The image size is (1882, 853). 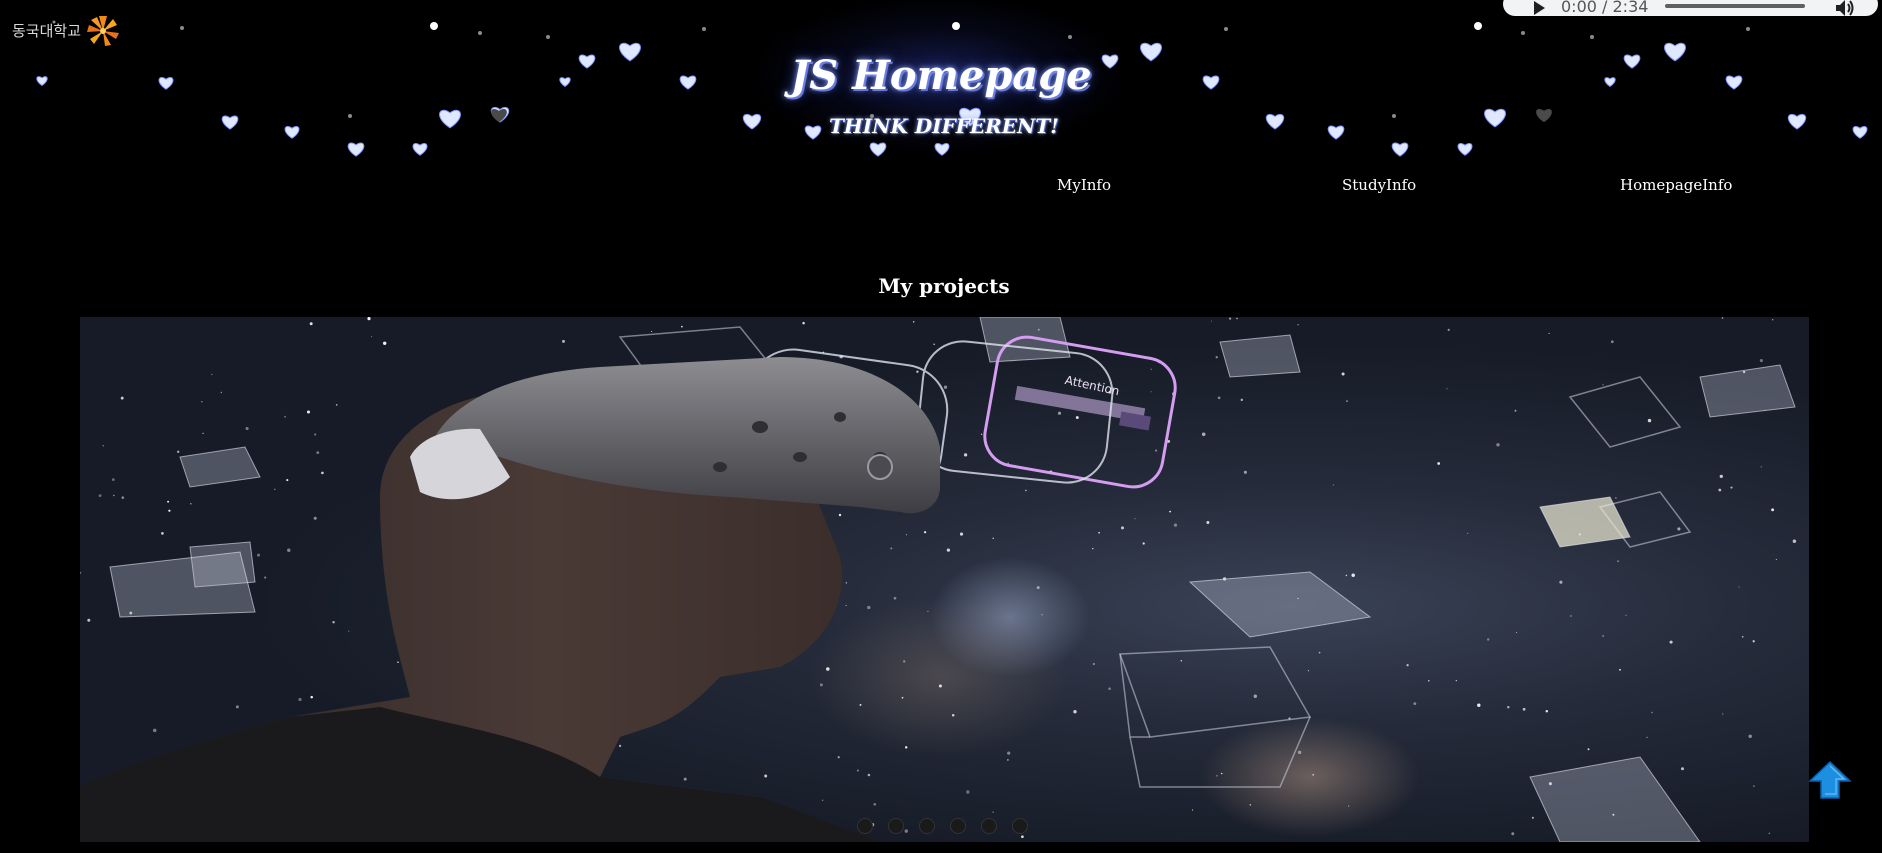 What do you see at coordinates (941, 188) in the screenshot?
I see `main-nav: MyInfo StudyInfo HomepageInfo` at bounding box center [941, 188].